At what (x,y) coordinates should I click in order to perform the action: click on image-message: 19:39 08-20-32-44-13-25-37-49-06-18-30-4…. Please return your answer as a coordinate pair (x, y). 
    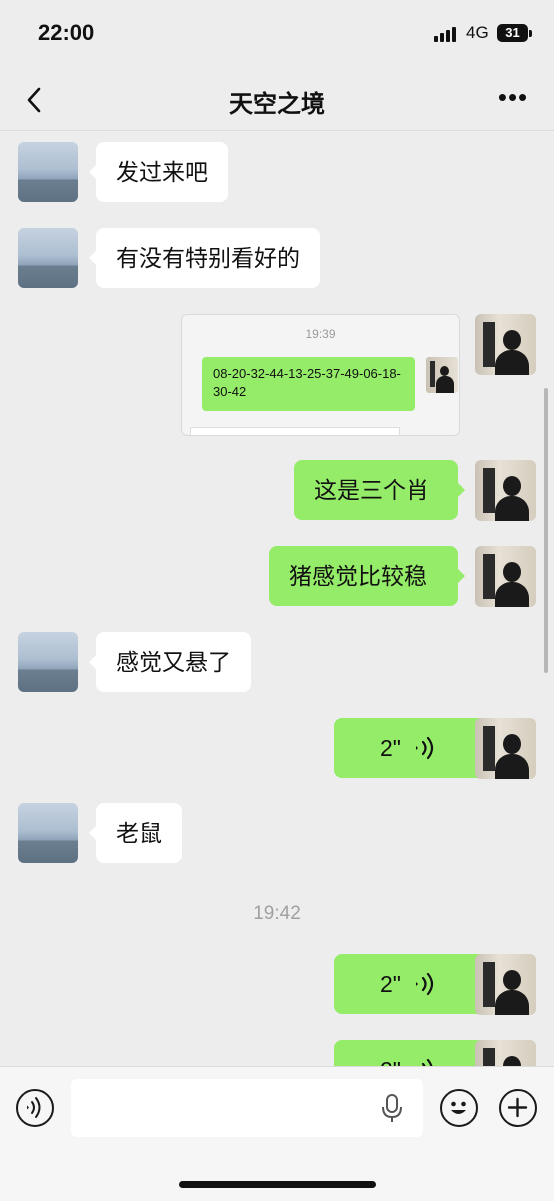
    Looking at the image, I should click on (320, 375).